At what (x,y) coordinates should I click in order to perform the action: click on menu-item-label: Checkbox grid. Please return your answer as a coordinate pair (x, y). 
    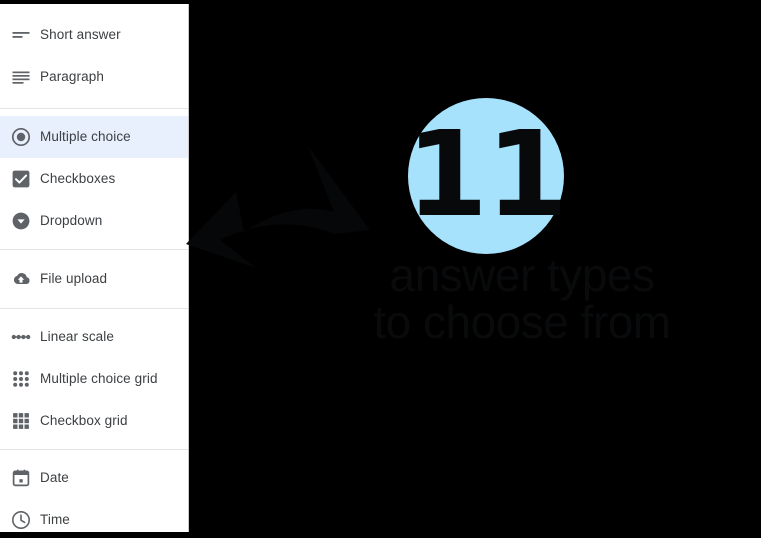
    Looking at the image, I should click on (84, 421).